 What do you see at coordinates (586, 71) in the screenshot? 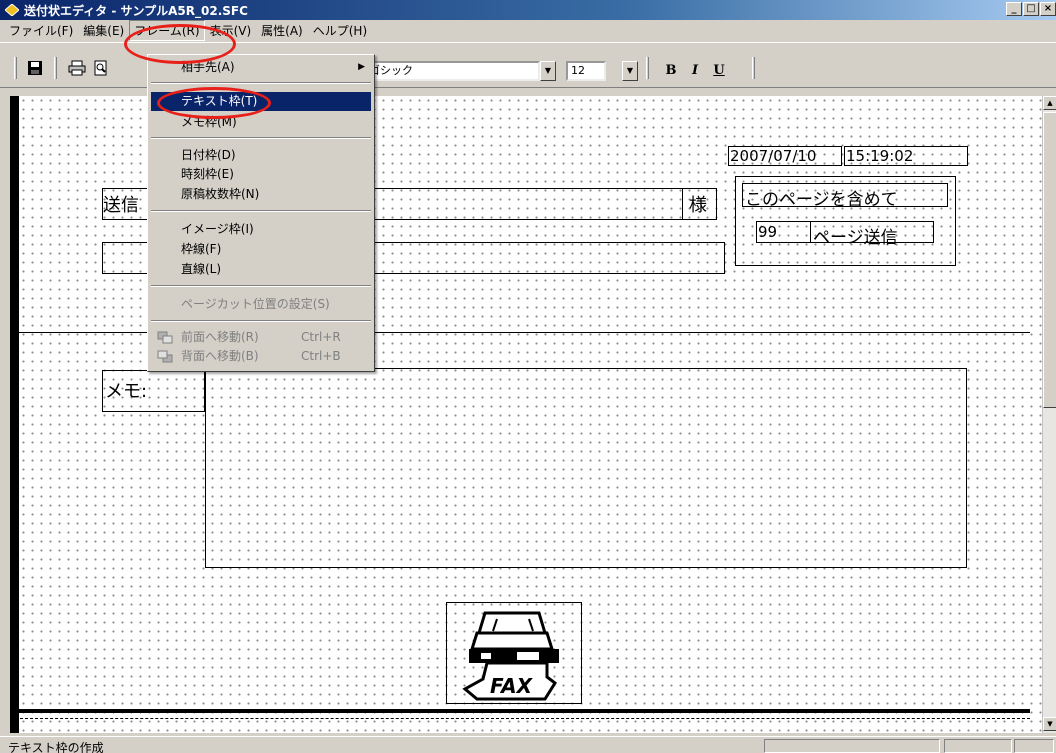
I see `font-size-combo: 12` at bounding box center [586, 71].